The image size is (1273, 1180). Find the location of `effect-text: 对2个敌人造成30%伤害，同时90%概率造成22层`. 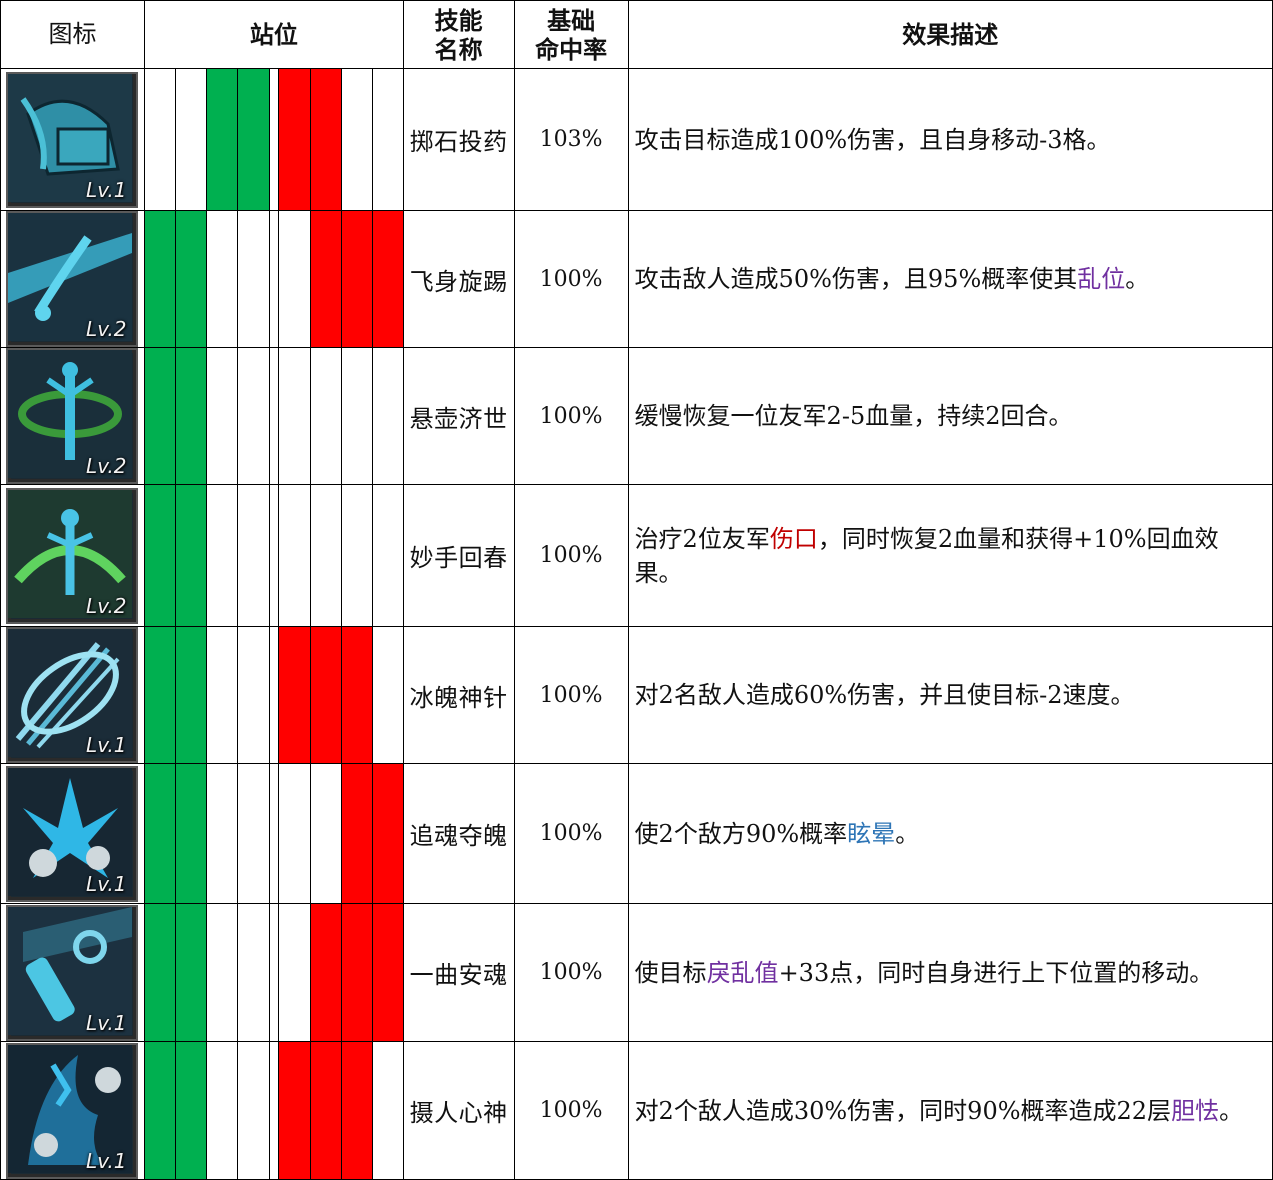

effect-text: 对2个敌人造成30%伤害，同时90%概率造成22层 is located at coordinates (903, 1110).